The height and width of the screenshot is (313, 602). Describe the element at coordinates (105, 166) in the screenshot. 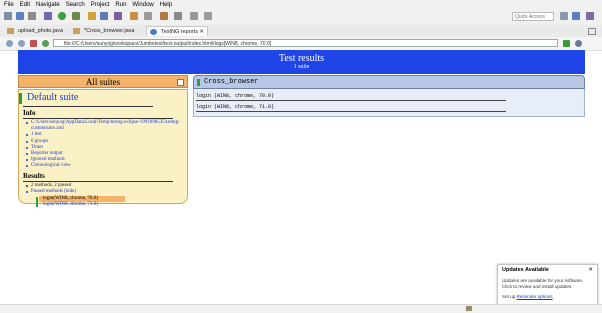

I see `chronological-view-link: Chronological view` at that location.